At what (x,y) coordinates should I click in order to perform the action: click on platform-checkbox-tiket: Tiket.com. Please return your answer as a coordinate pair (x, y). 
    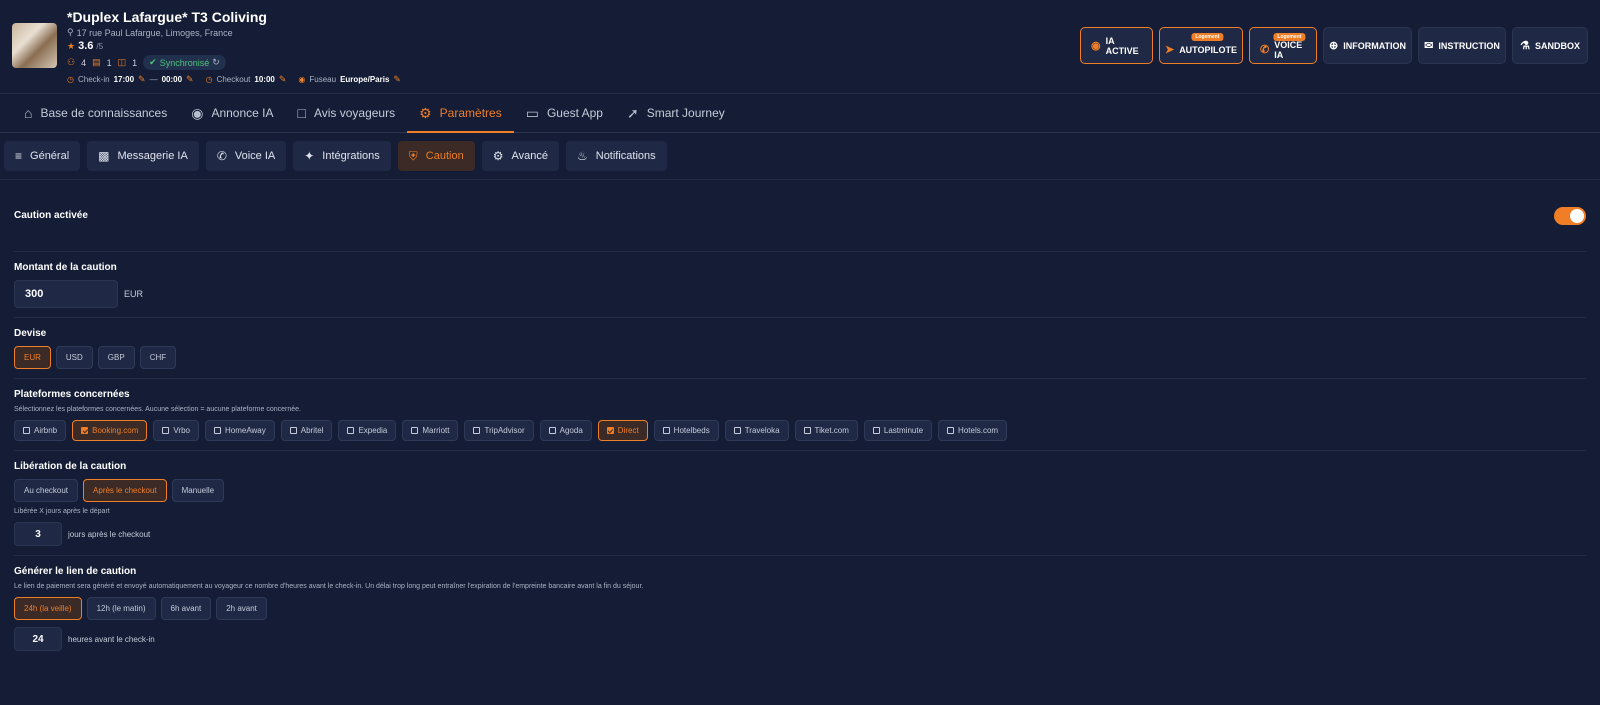
    Looking at the image, I should click on (826, 430).